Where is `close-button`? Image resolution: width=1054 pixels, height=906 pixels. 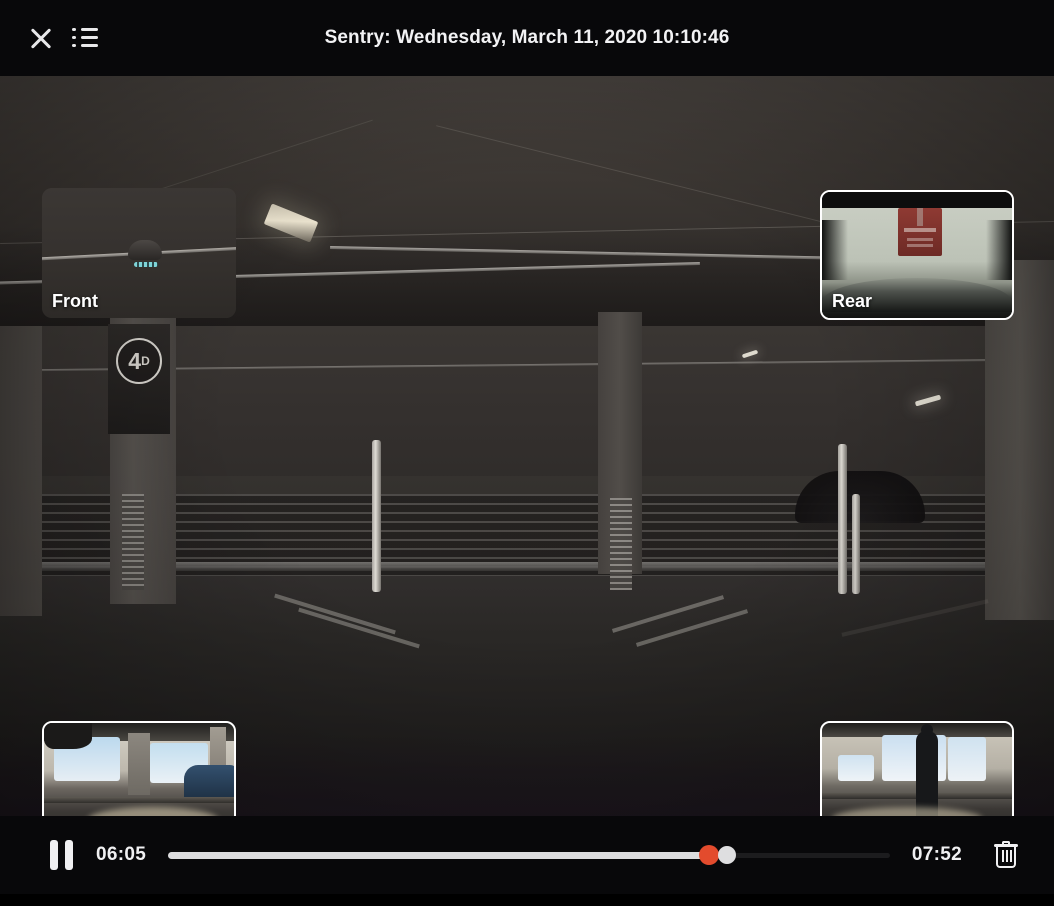
close-button is located at coordinates (41, 38).